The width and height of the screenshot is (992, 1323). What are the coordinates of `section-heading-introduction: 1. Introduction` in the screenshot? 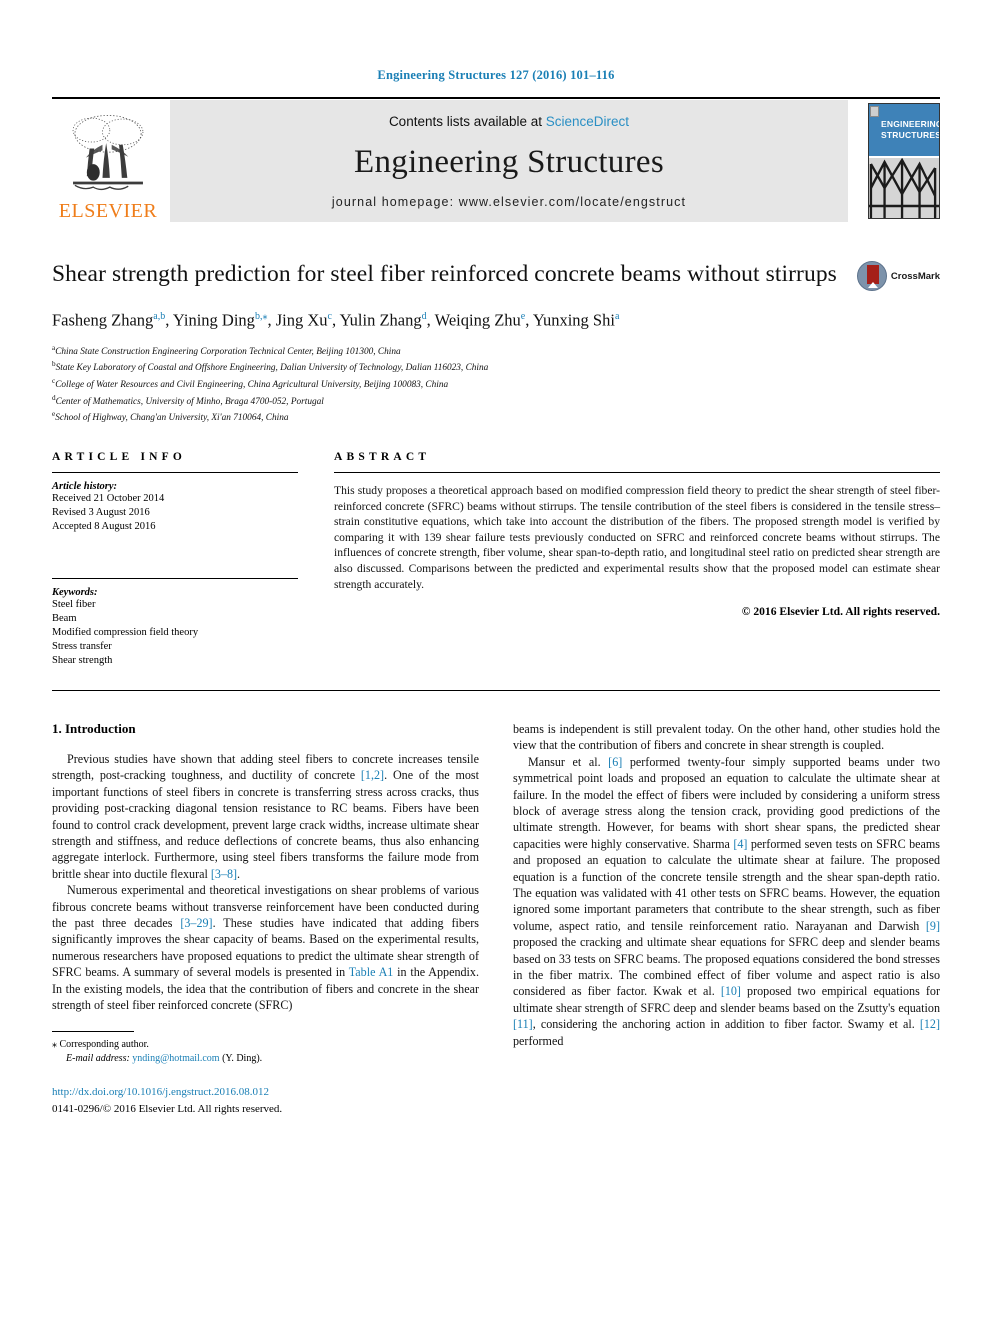 It's located at (94, 728).